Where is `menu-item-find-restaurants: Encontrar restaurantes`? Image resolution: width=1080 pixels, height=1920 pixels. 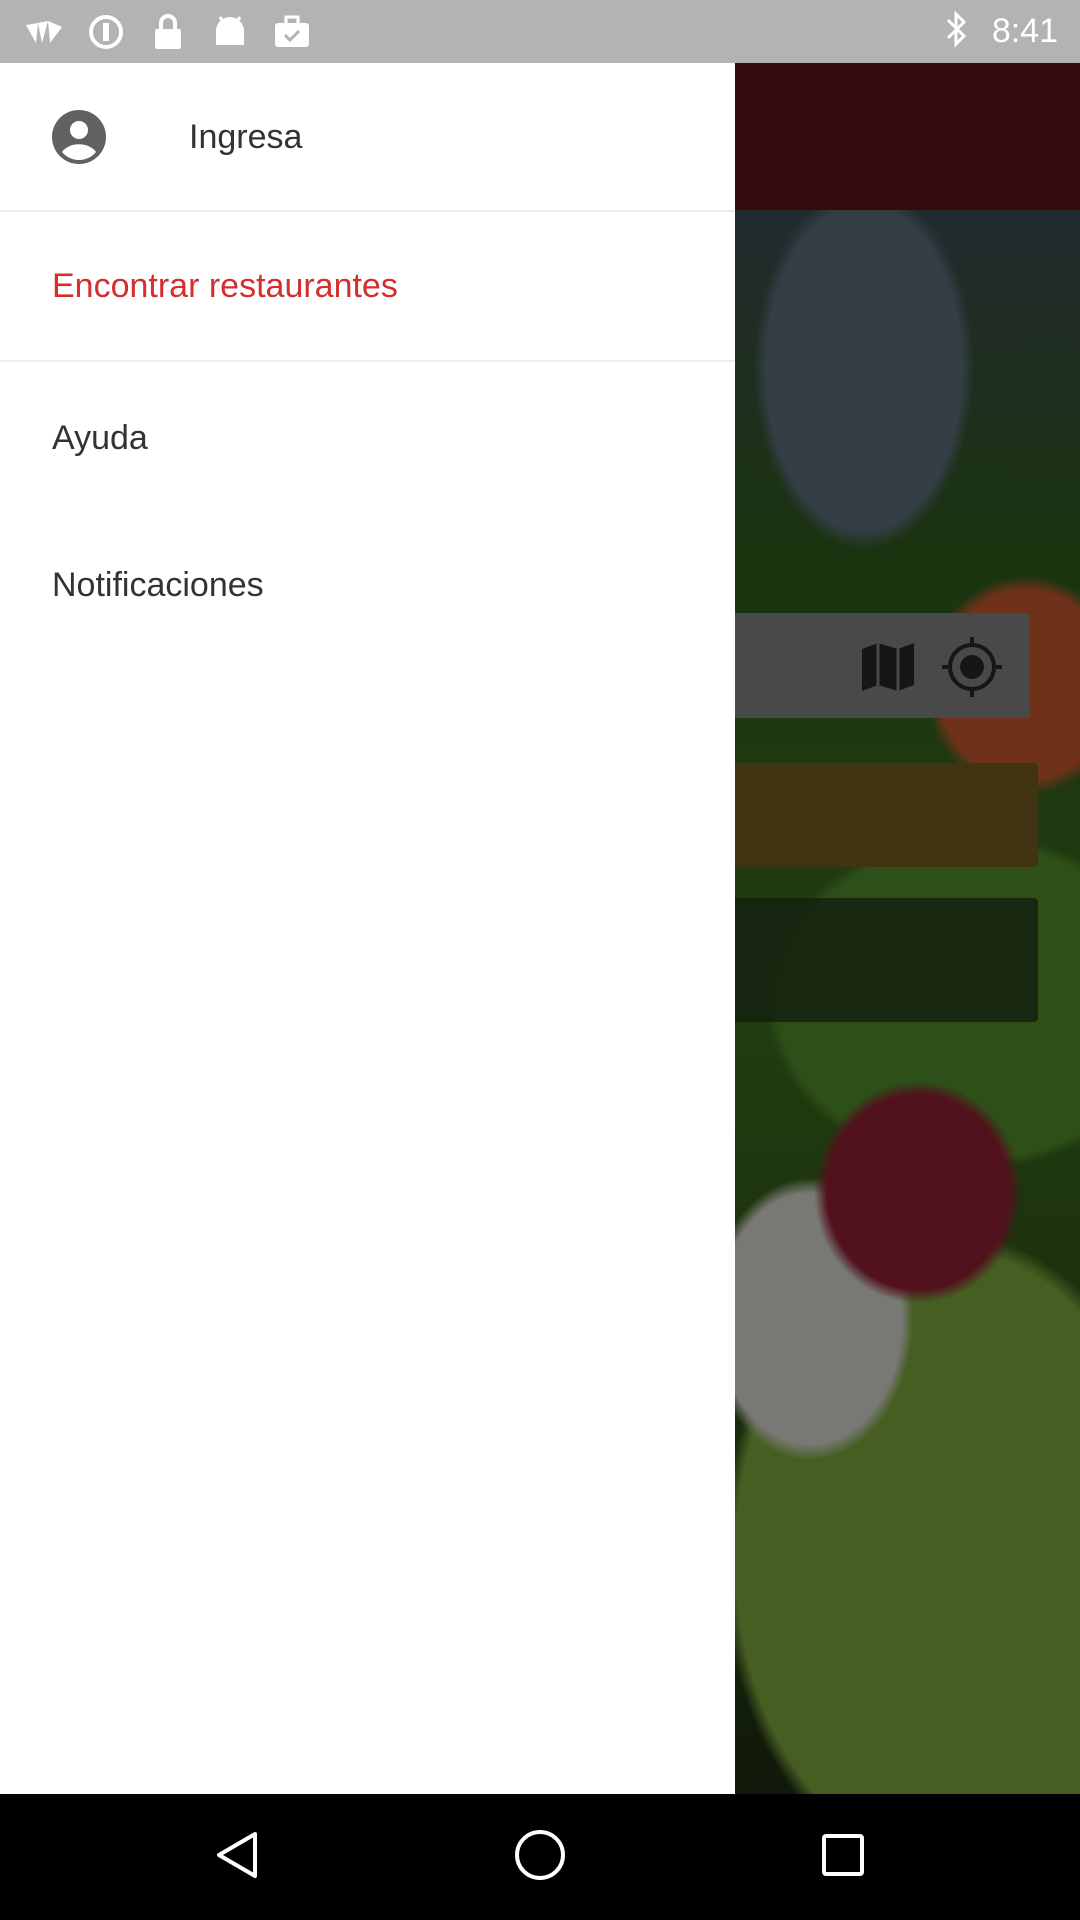
menu-item-find-restaurants: Encontrar restaurantes is located at coordinates (367, 287).